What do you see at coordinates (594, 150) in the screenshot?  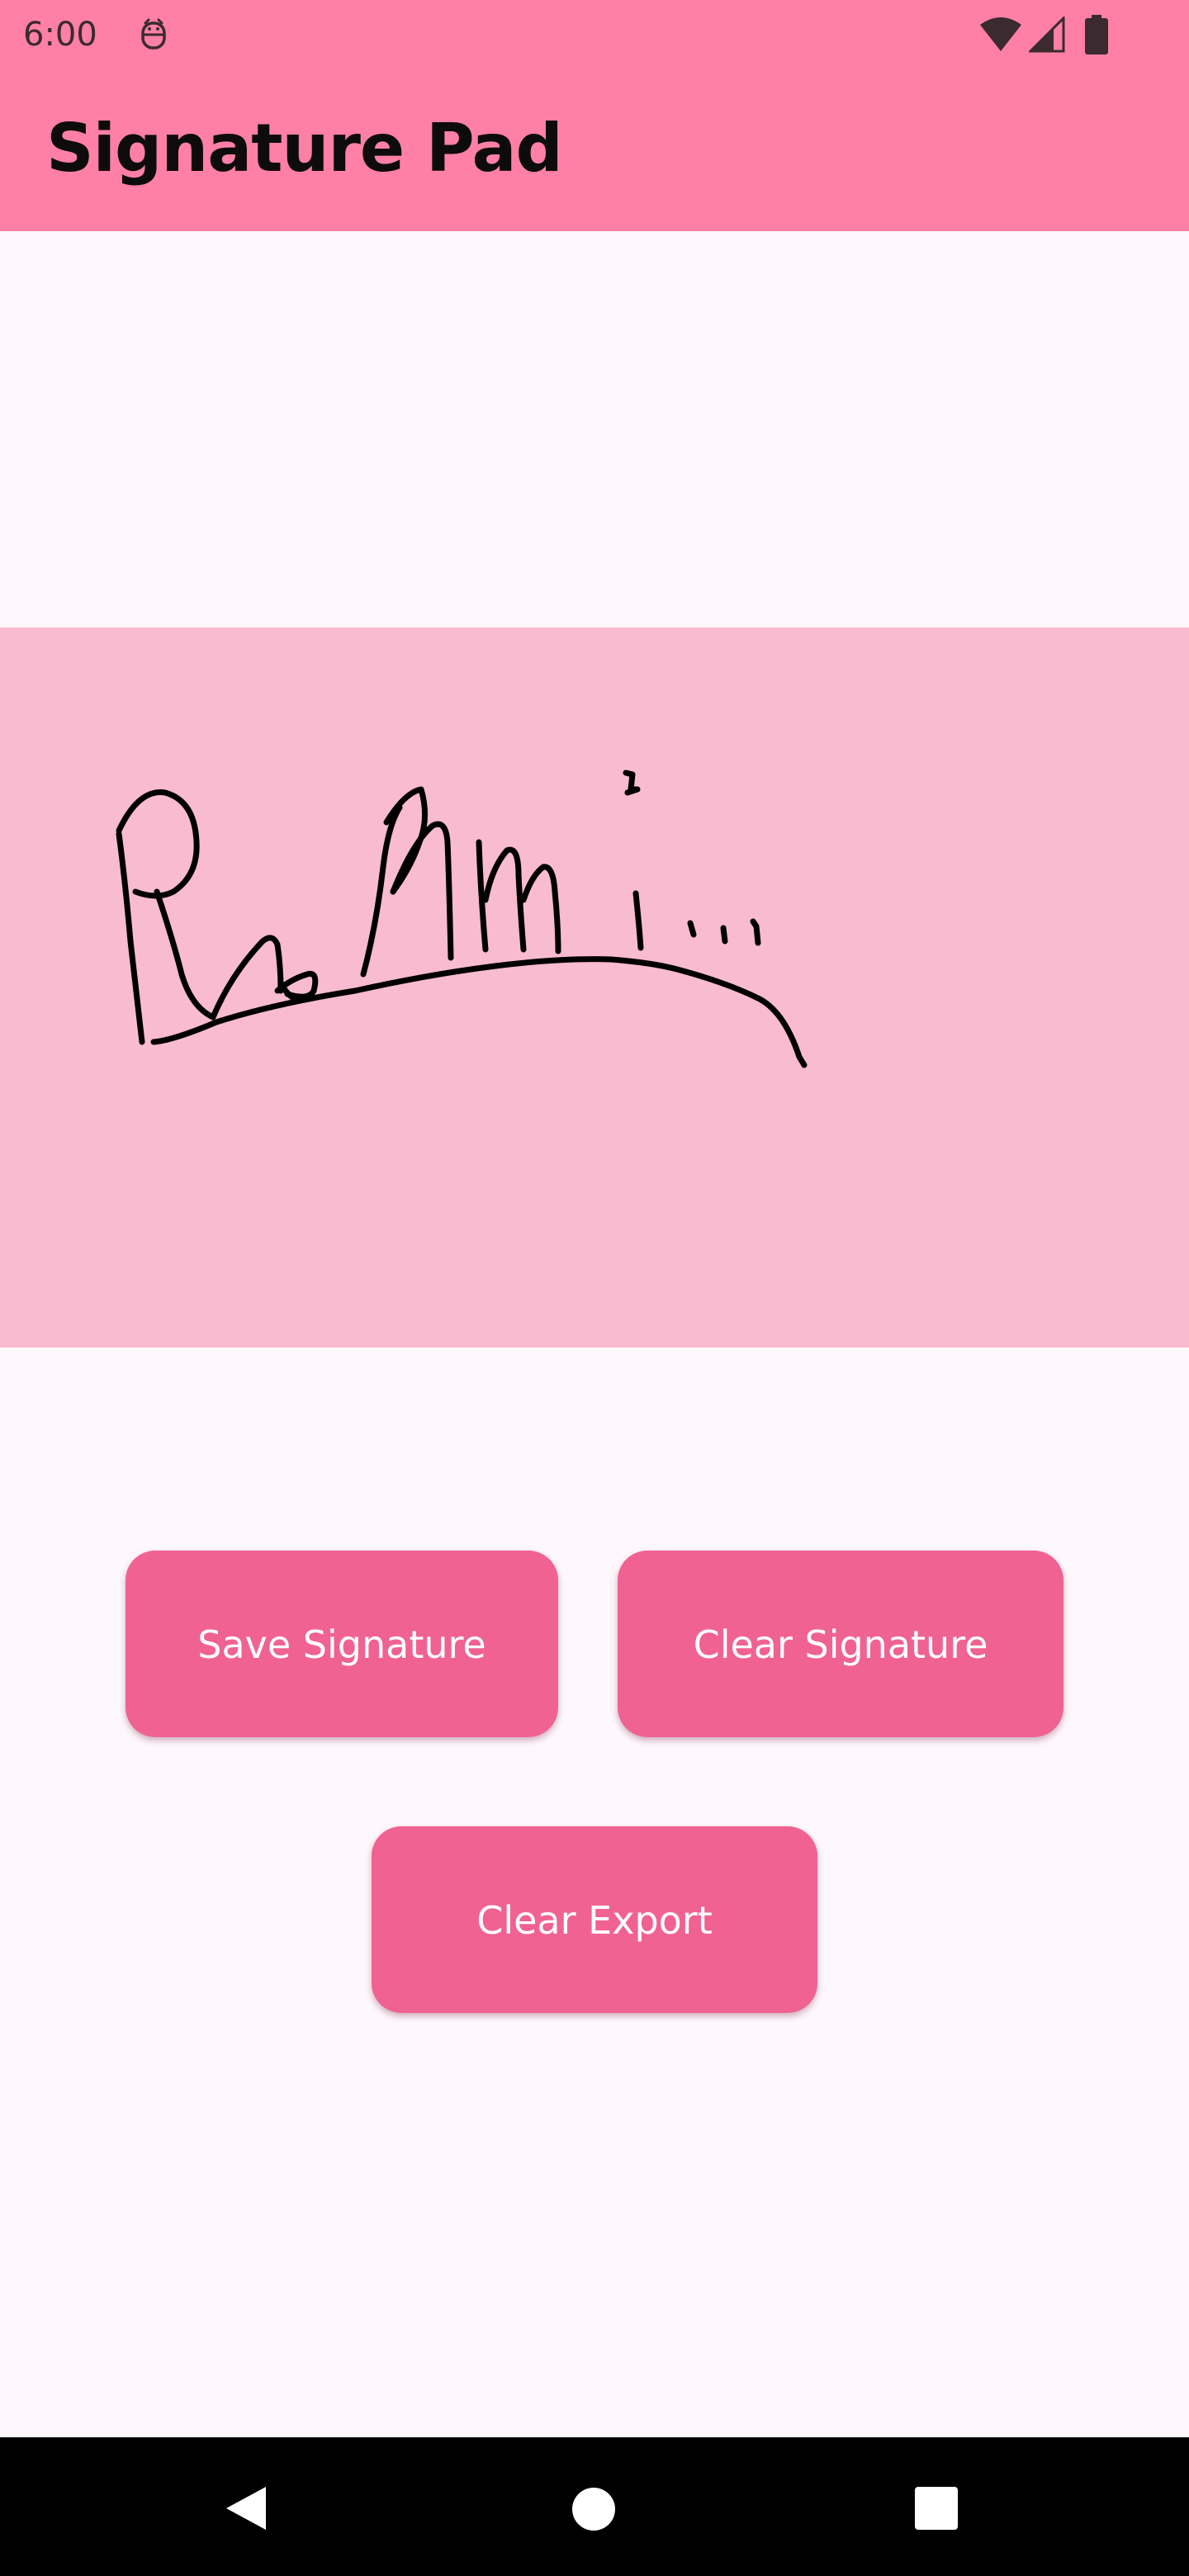 I see `app-bar: Signature Pad` at bounding box center [594, 150].